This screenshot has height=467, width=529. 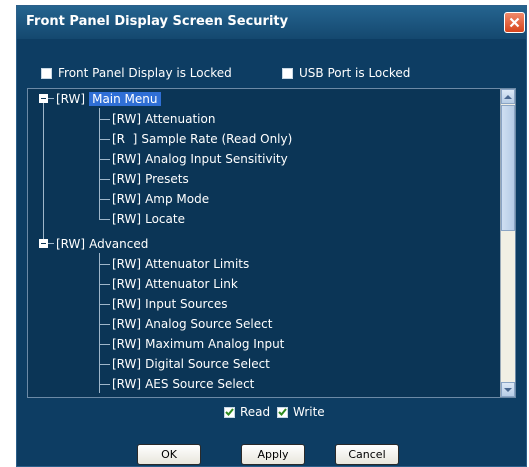 I want to click on tree-connector-root, so click(x=43, y=170).